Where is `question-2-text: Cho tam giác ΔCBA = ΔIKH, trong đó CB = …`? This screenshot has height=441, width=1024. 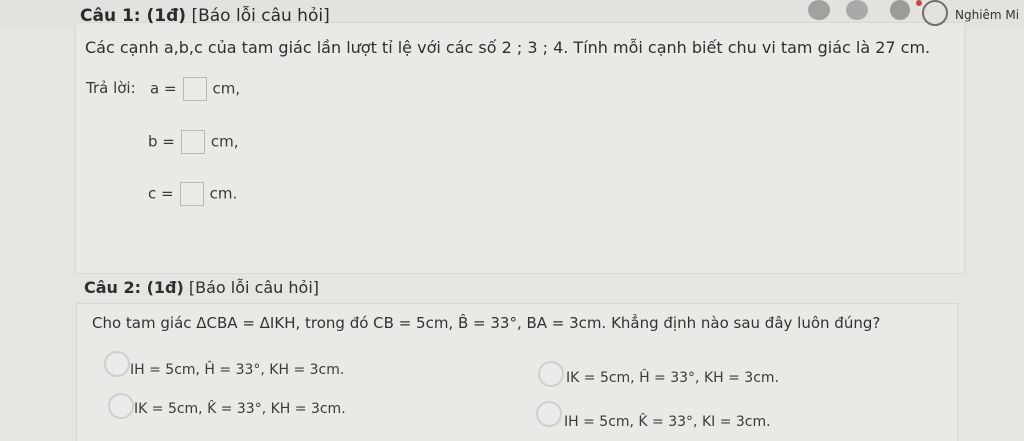 question-2-text: Cho tam giác ΔCBA = ΔIKH, trong đó CB = … is located at coordinates (486, 323).